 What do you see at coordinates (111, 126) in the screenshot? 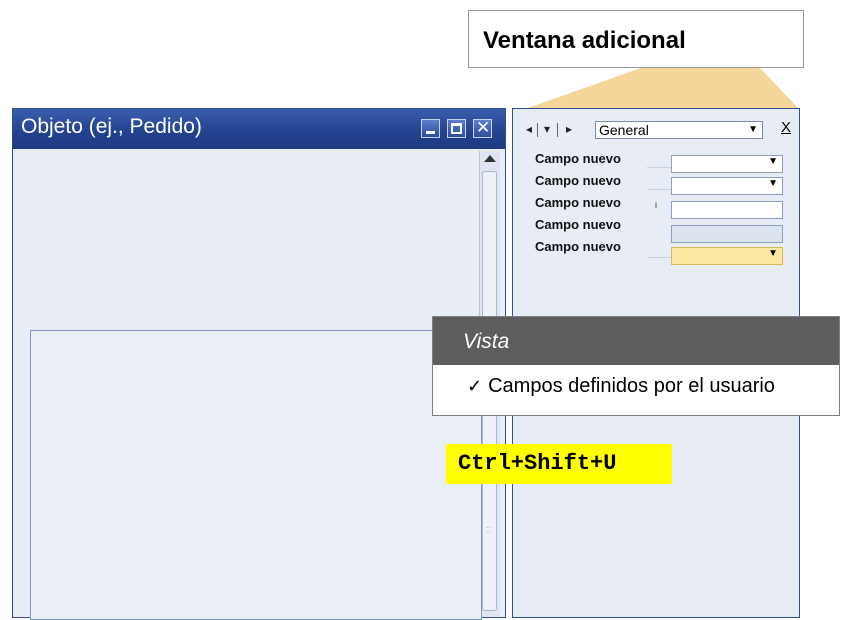
I see `window-title: Objeto (ej., Pedido)` at bounding box center [111, 126].